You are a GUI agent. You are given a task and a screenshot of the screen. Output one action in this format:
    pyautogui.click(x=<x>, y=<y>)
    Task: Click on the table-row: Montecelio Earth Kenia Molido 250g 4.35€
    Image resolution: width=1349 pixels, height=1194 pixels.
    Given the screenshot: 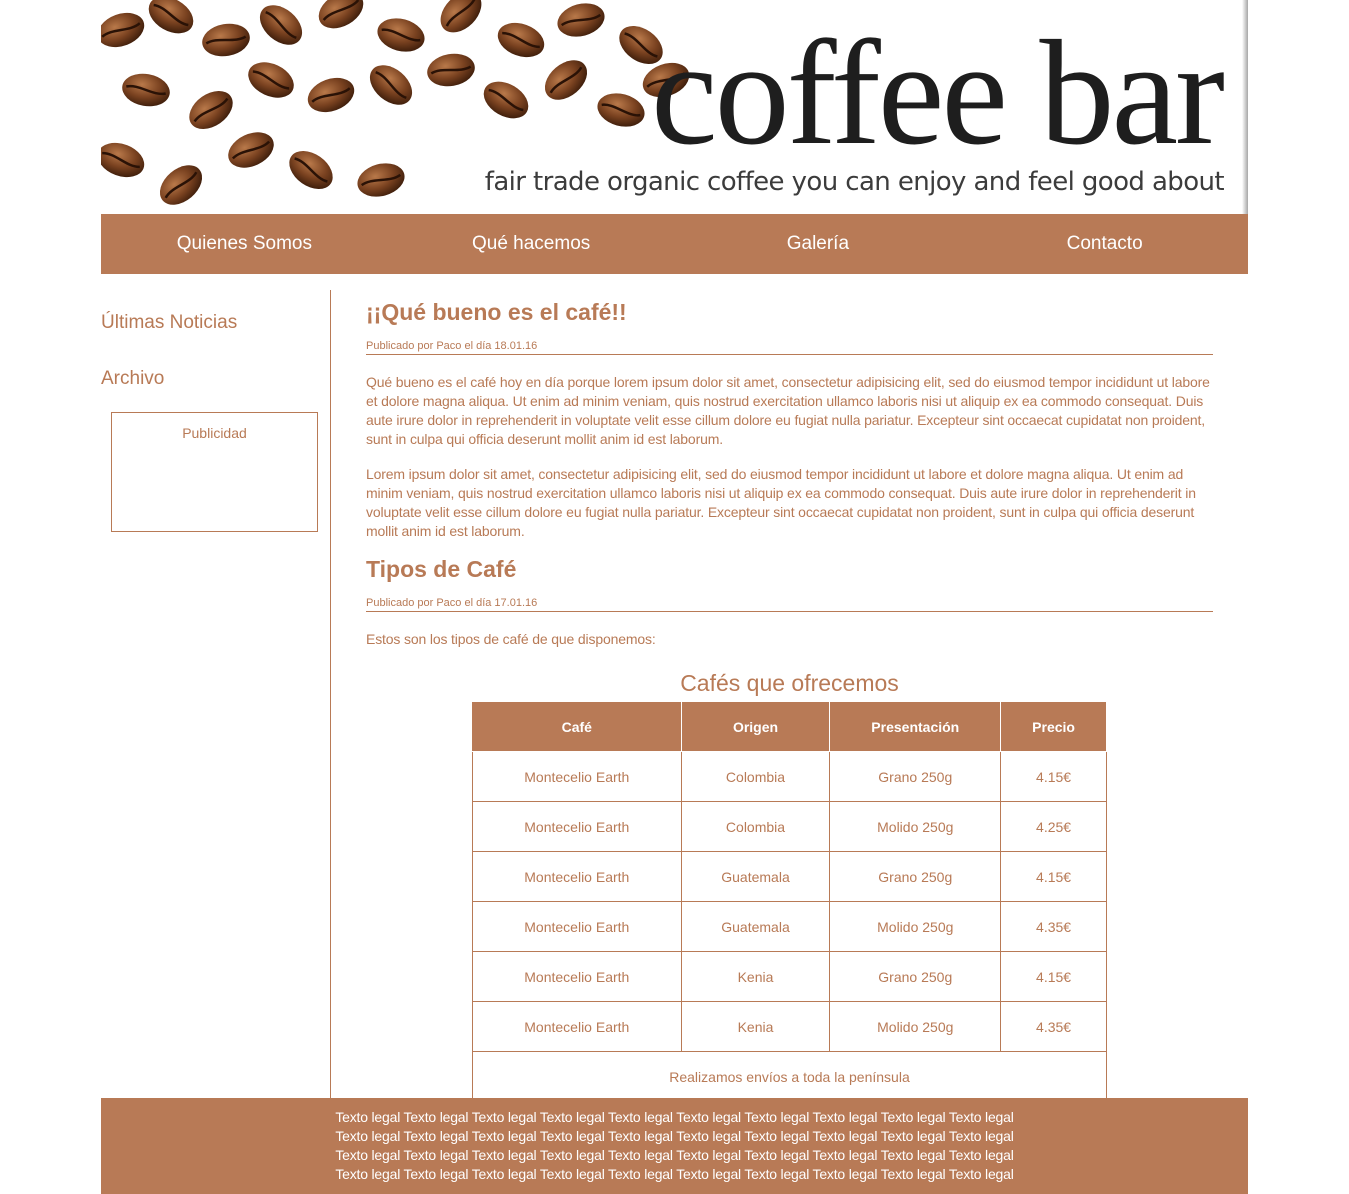 What is the action you would take?
    pyautogui.click(x=789, y=1026)
    